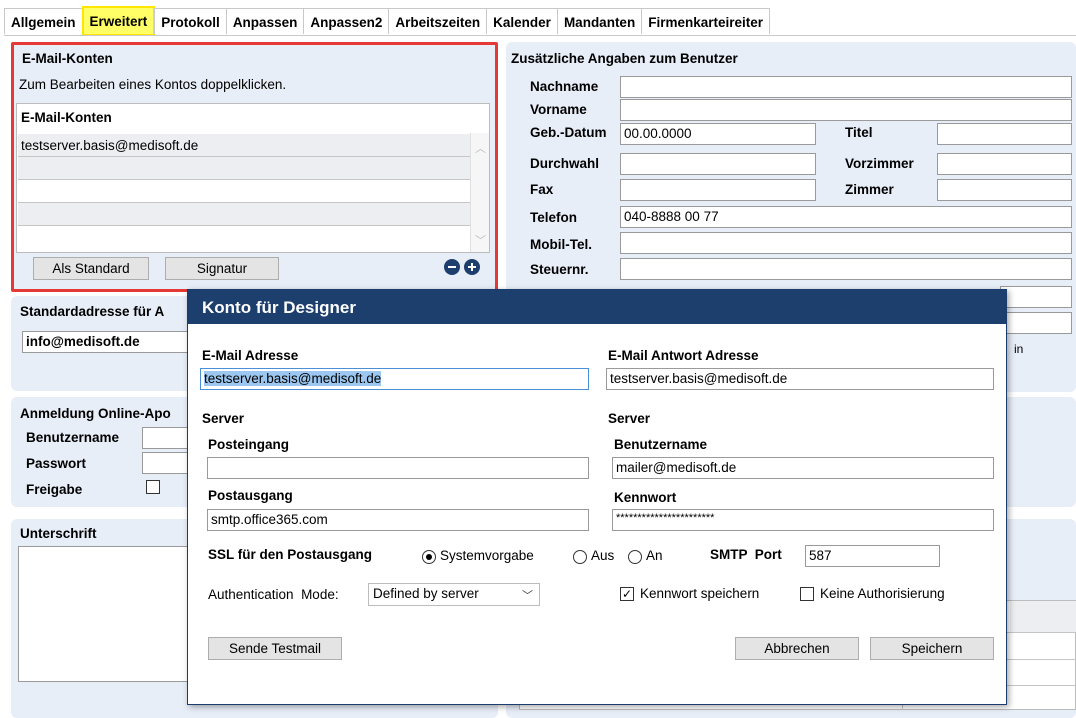  Describe the element at coordinates (800, 379) in the screenshot. I see `reply-address-input: testserver.basis@medisoft.de` at that location.